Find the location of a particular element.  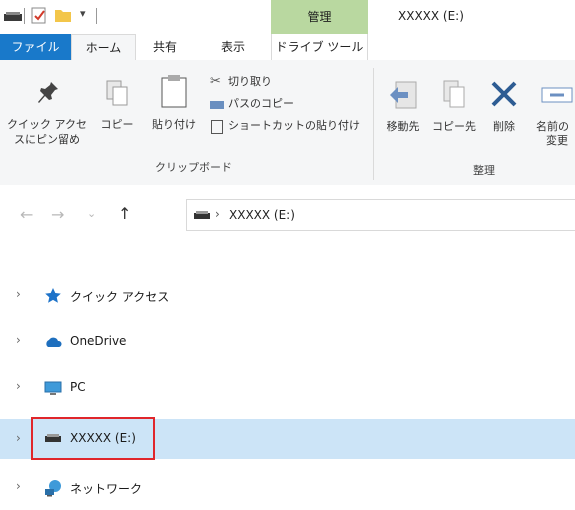

rename-label-line1: 名前の is located at coordinates (552, 126).